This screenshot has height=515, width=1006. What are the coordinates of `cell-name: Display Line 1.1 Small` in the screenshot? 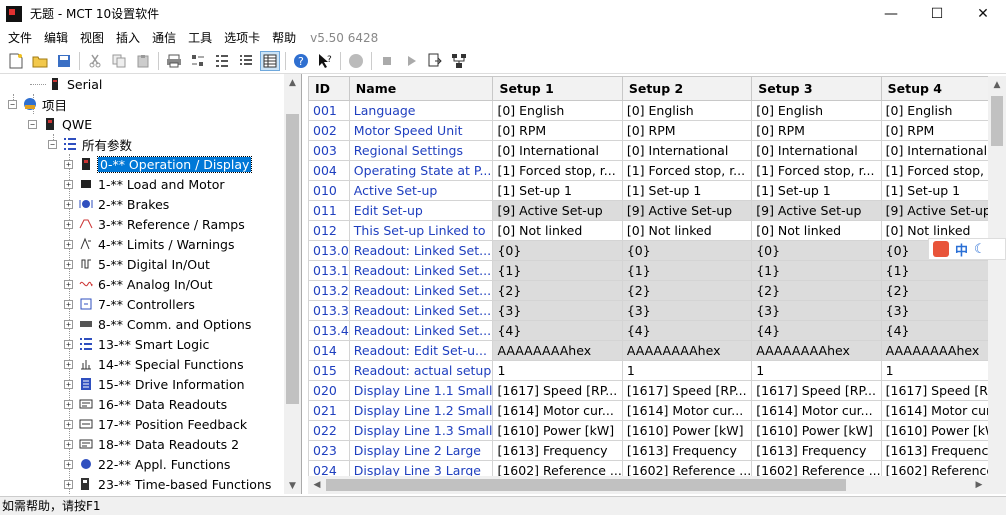 It's located at (421, 390).